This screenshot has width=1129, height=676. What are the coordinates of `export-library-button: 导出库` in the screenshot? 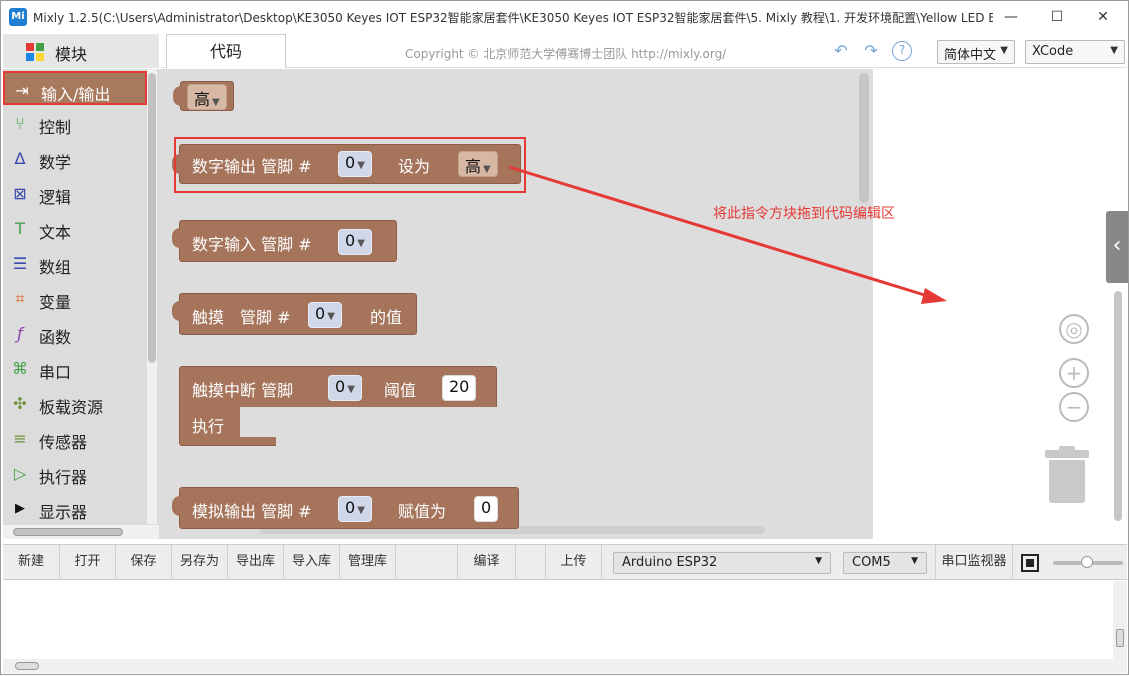 It's located at (256, 562).